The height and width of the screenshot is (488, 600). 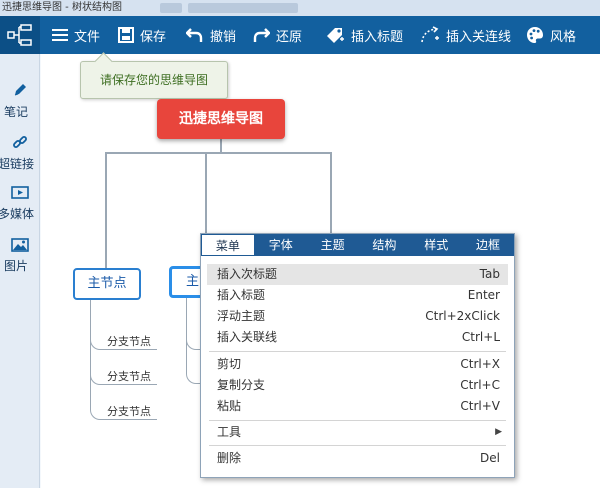 I want to click on menu-item-label: 插入标题, so click(x=241, y=295).